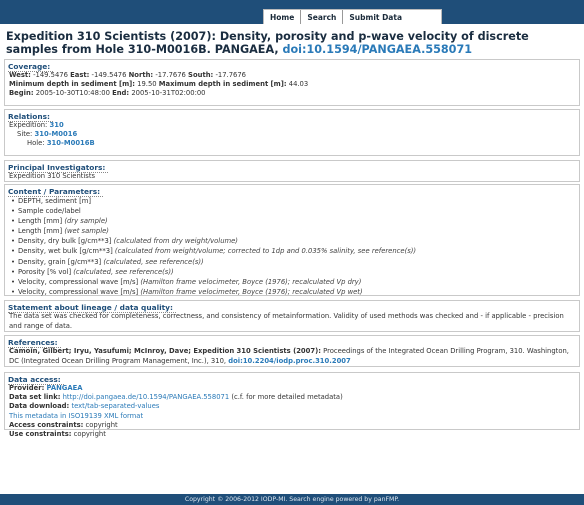  I want to click on use-constraints: Use constraints: copyright, so click(57, 434).